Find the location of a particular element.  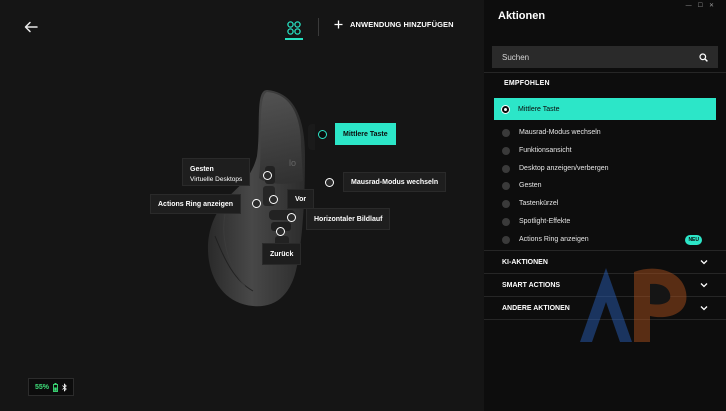

action-item-label: Funktionsansicht is located at coordinates (545, 150).